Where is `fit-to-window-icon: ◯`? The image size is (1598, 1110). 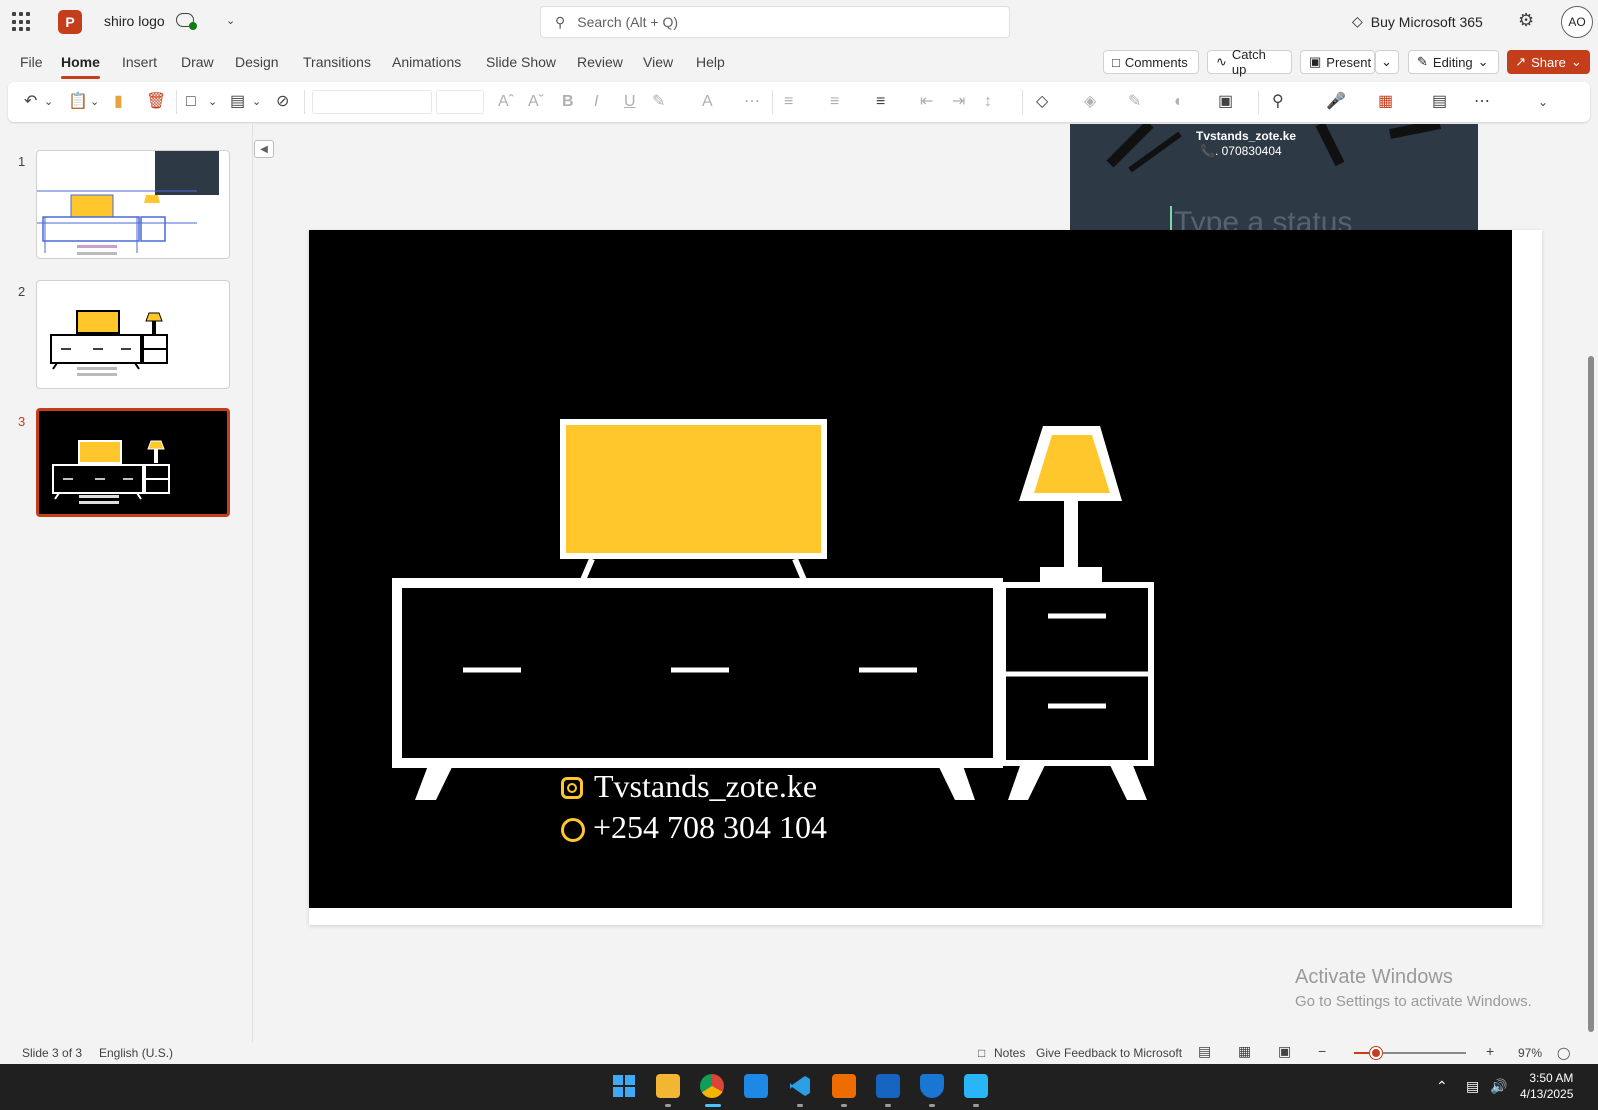
fit-to-window-icon: ◯ is located at coordinates (1563, 1053).